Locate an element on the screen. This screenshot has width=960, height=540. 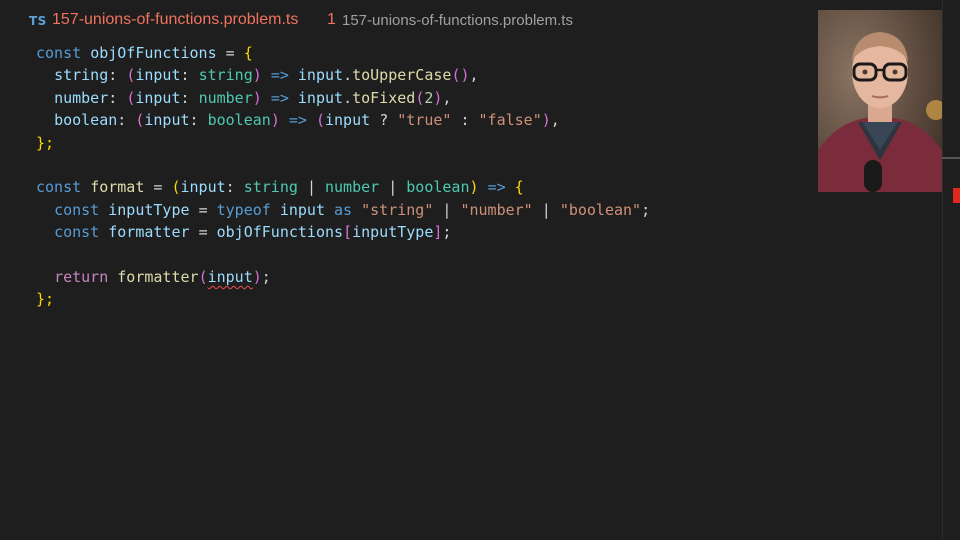
presenter-video-image is located at coordinates (880, 101).